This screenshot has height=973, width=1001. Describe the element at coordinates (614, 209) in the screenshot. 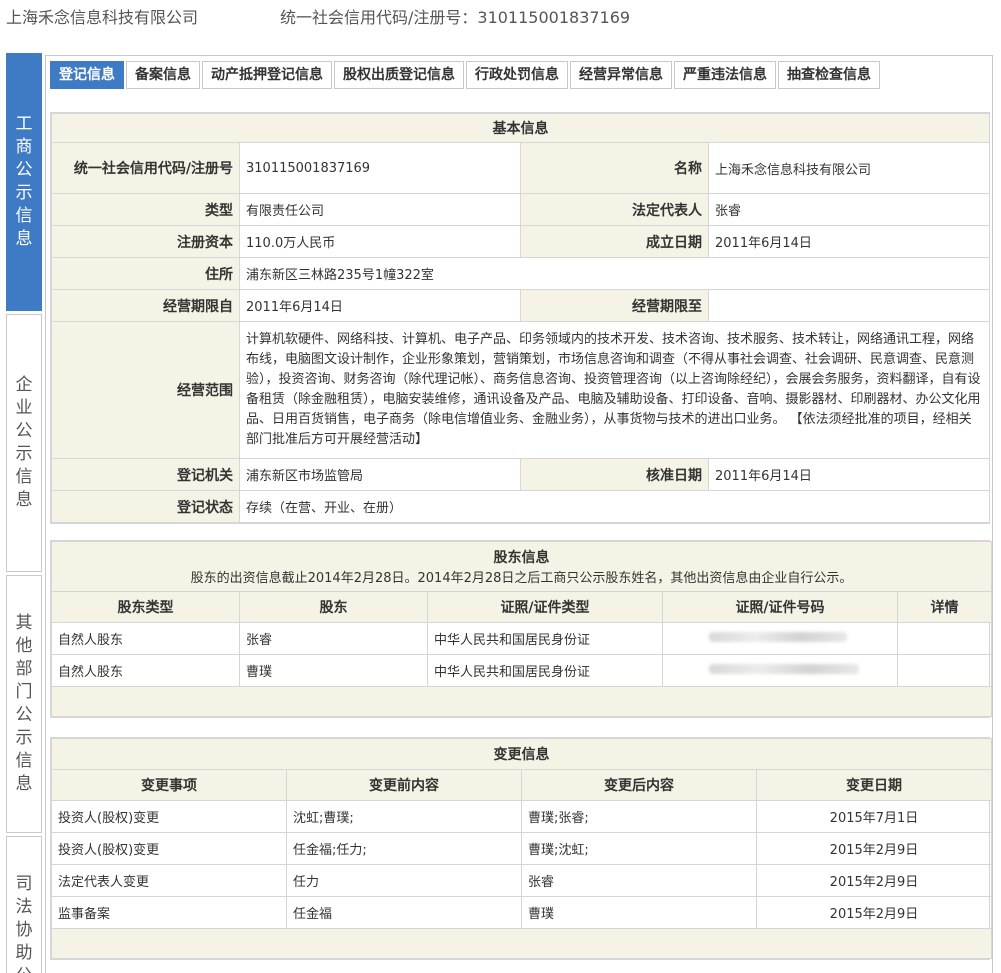

I see `legal-rep-label: 法定代表人` at that location.